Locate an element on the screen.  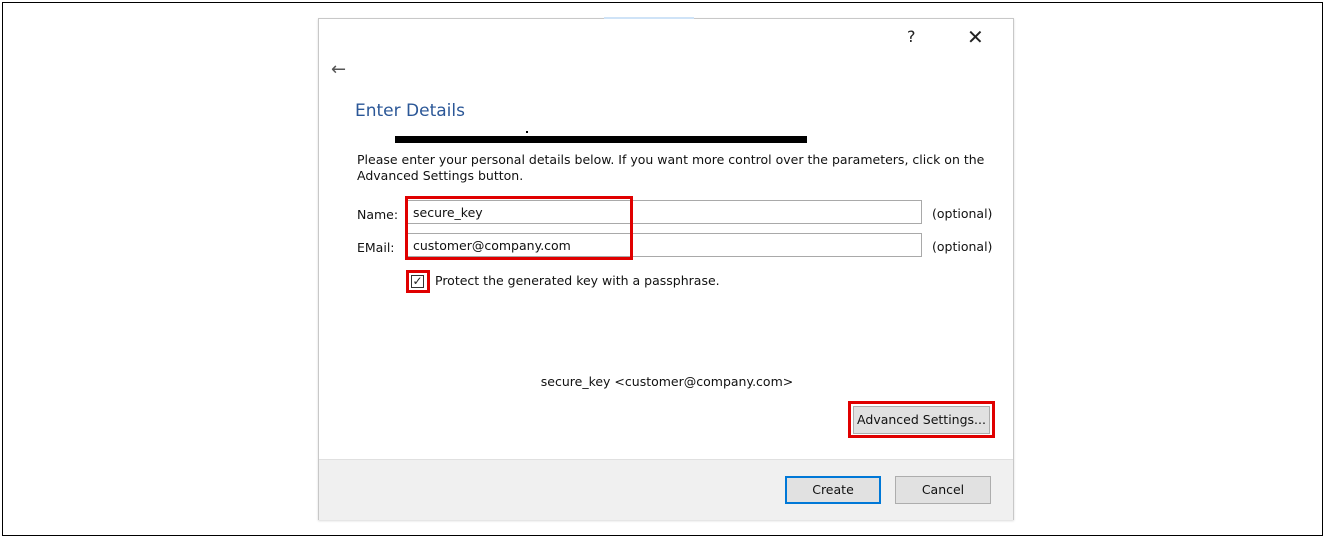
redaction-bar is located at coordinates (601, 139).